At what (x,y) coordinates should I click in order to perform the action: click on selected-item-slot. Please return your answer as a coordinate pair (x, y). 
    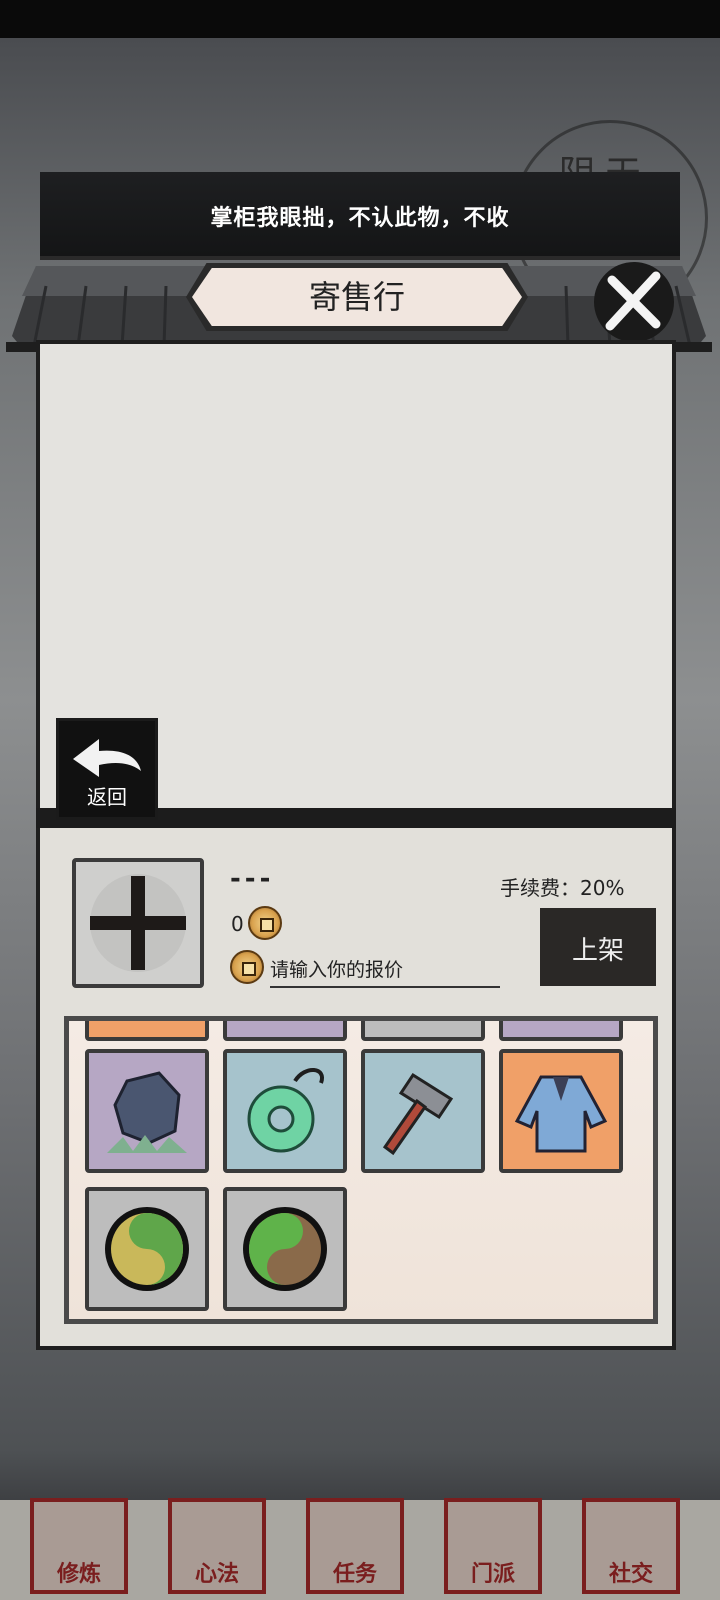
    Looking at the image, I should click on (138, 923).